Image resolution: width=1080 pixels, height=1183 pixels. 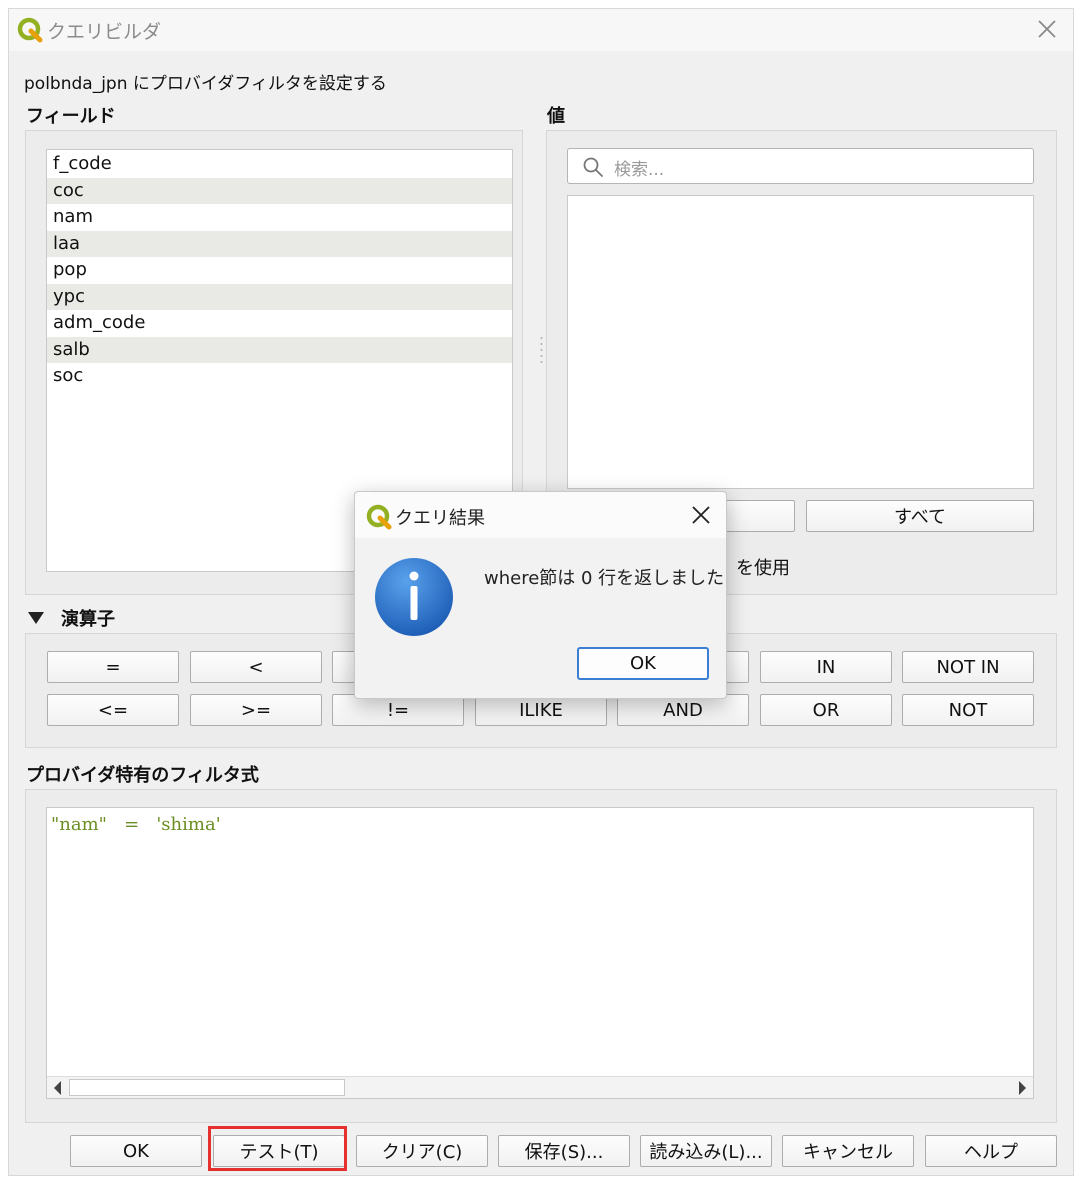 What do you see at coordinates (279, 243) in the screenshot?
I see `field-item: laa` at bounding box center [279, 243].